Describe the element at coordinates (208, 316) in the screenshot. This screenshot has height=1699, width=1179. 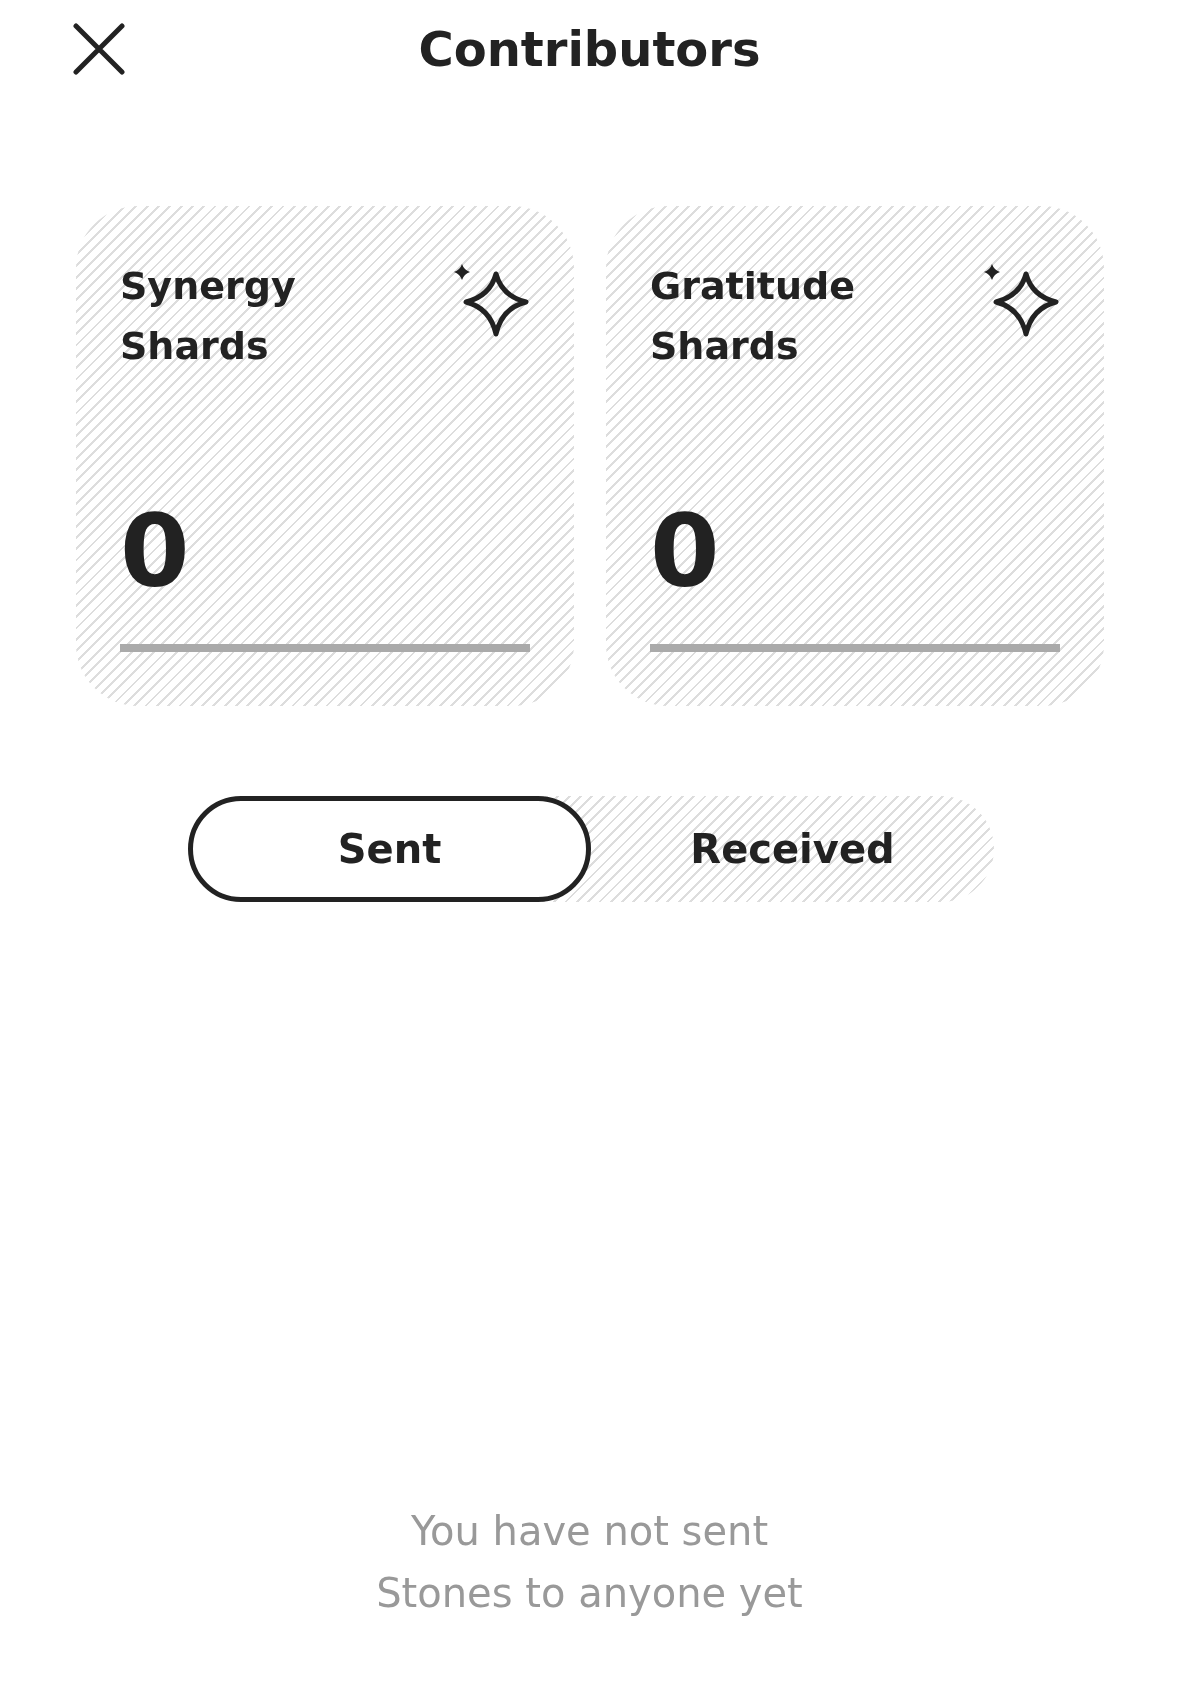
I see `card-title: Synergy Shards` at that location.